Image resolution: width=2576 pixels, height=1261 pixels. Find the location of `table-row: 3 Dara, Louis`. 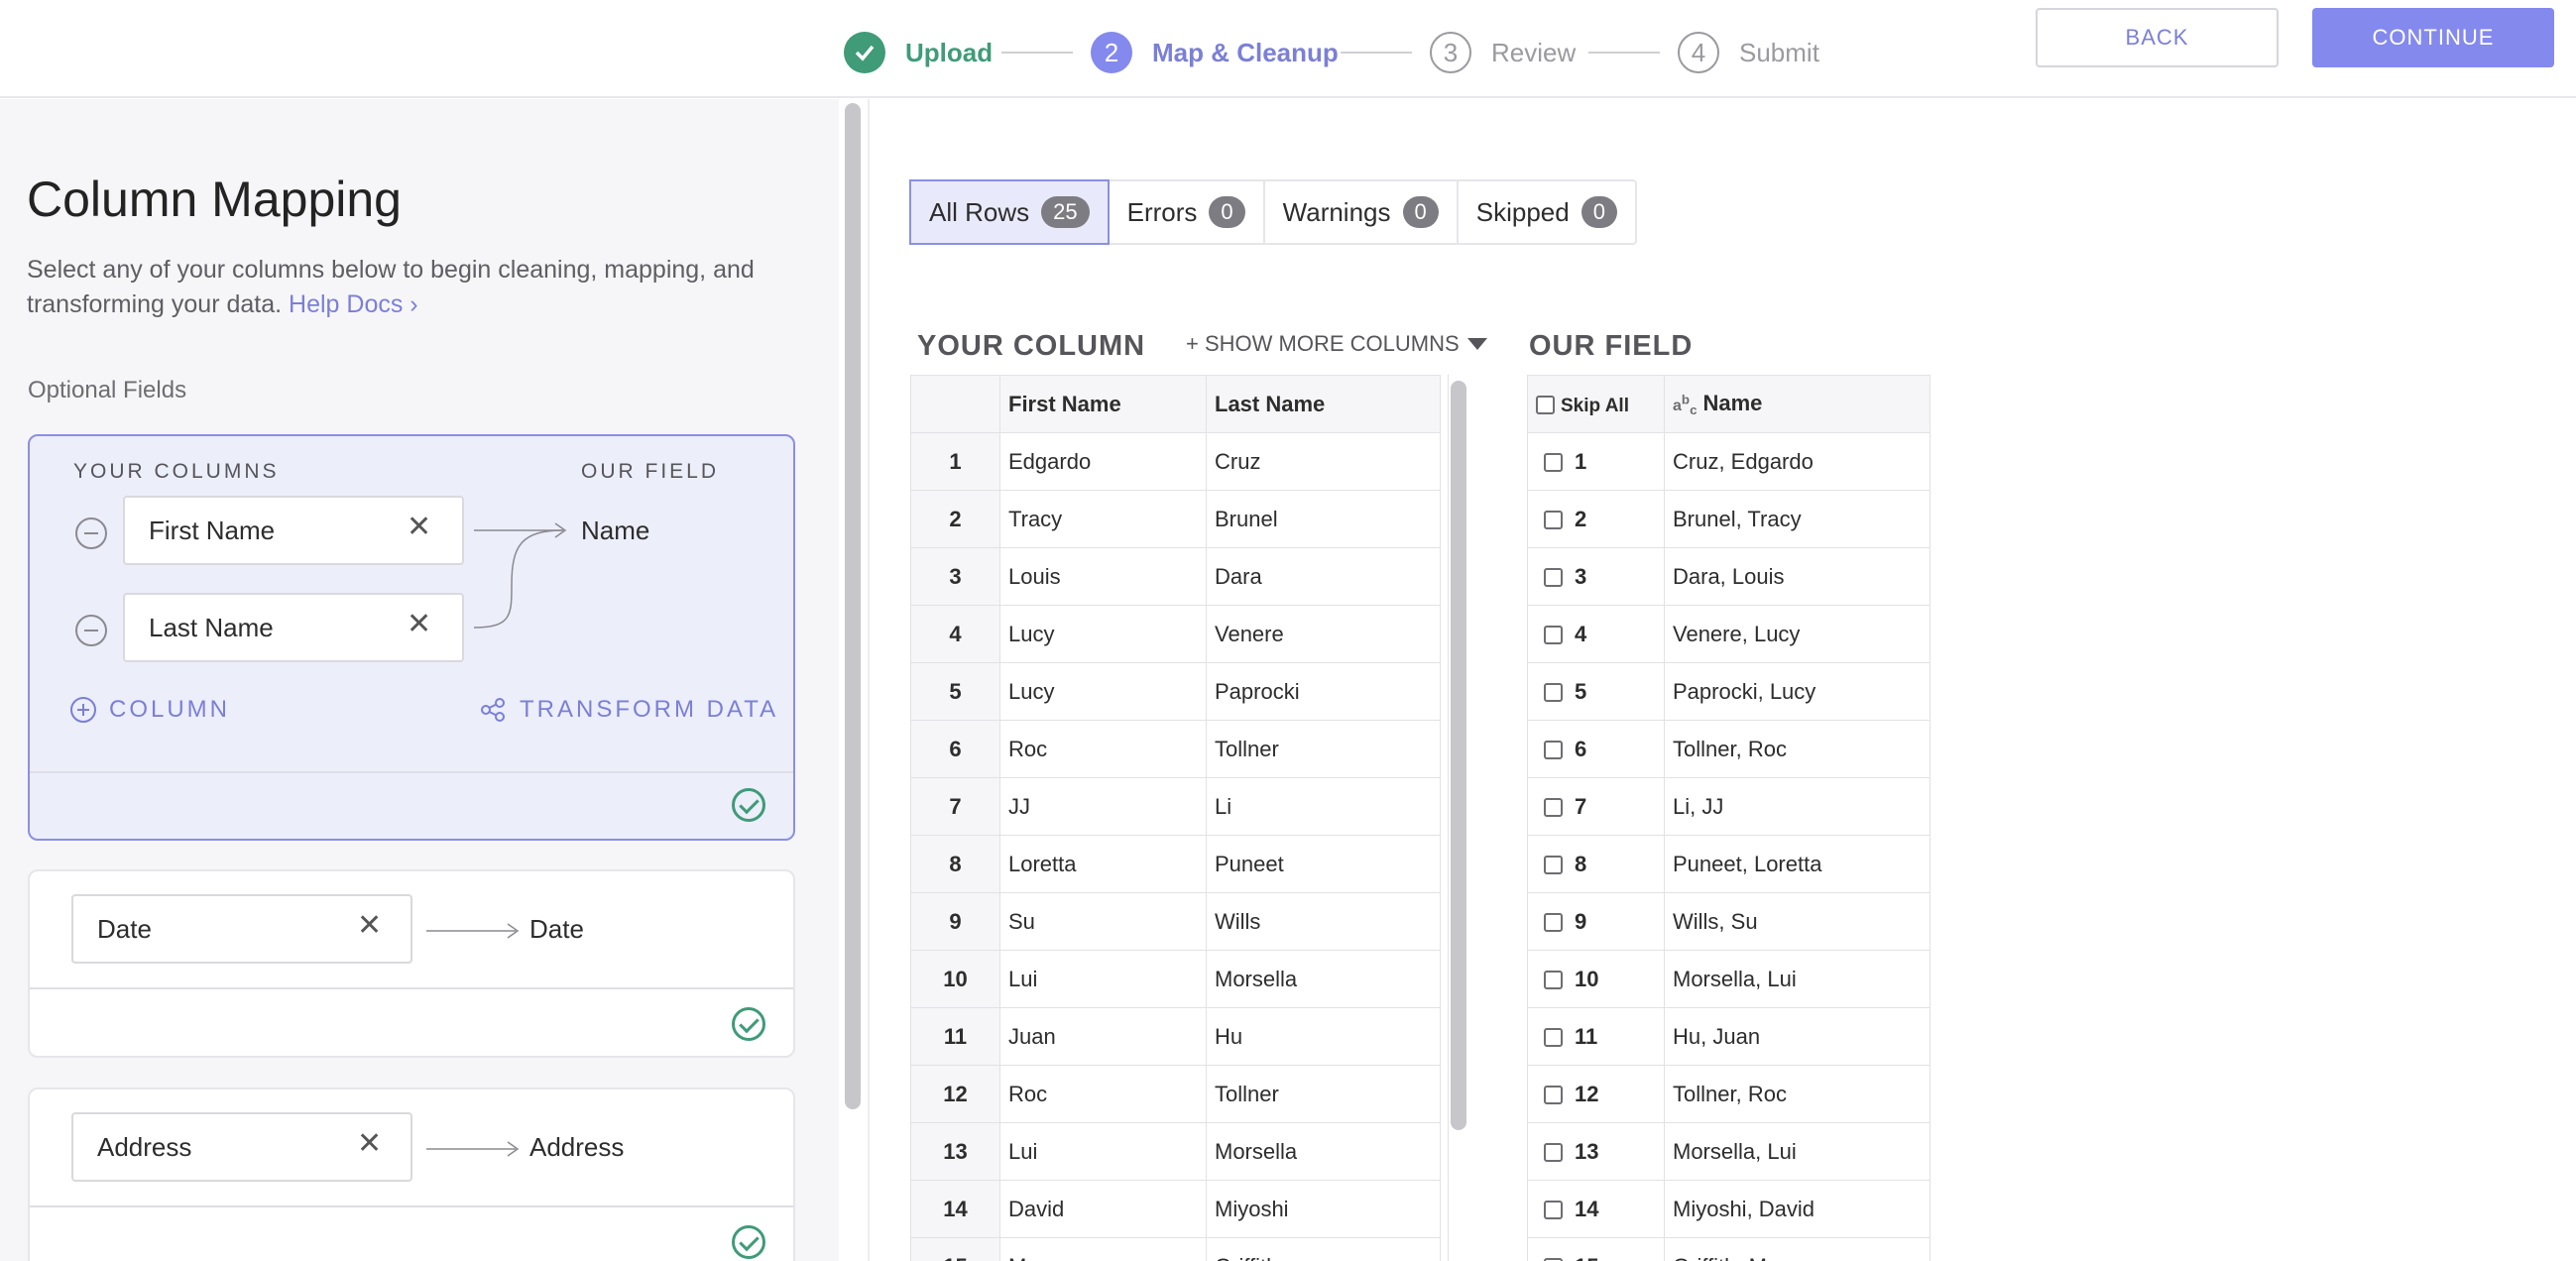

table-row: 3 Dara, Louis is located at coordinates (1729, 576).